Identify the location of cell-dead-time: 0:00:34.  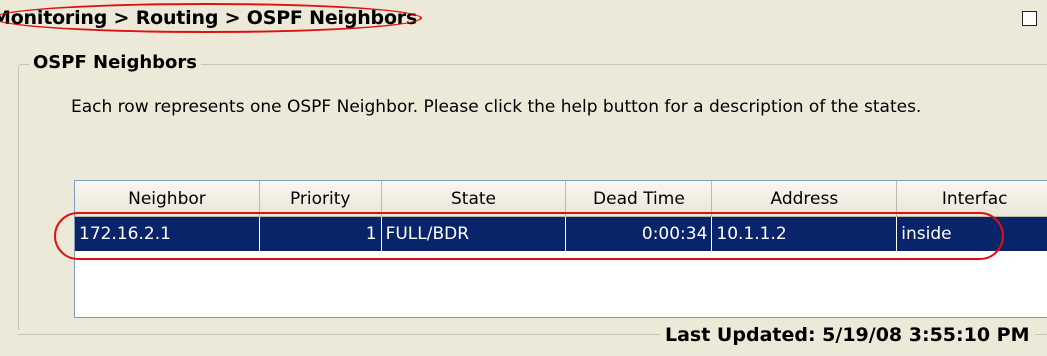
(639, 234).